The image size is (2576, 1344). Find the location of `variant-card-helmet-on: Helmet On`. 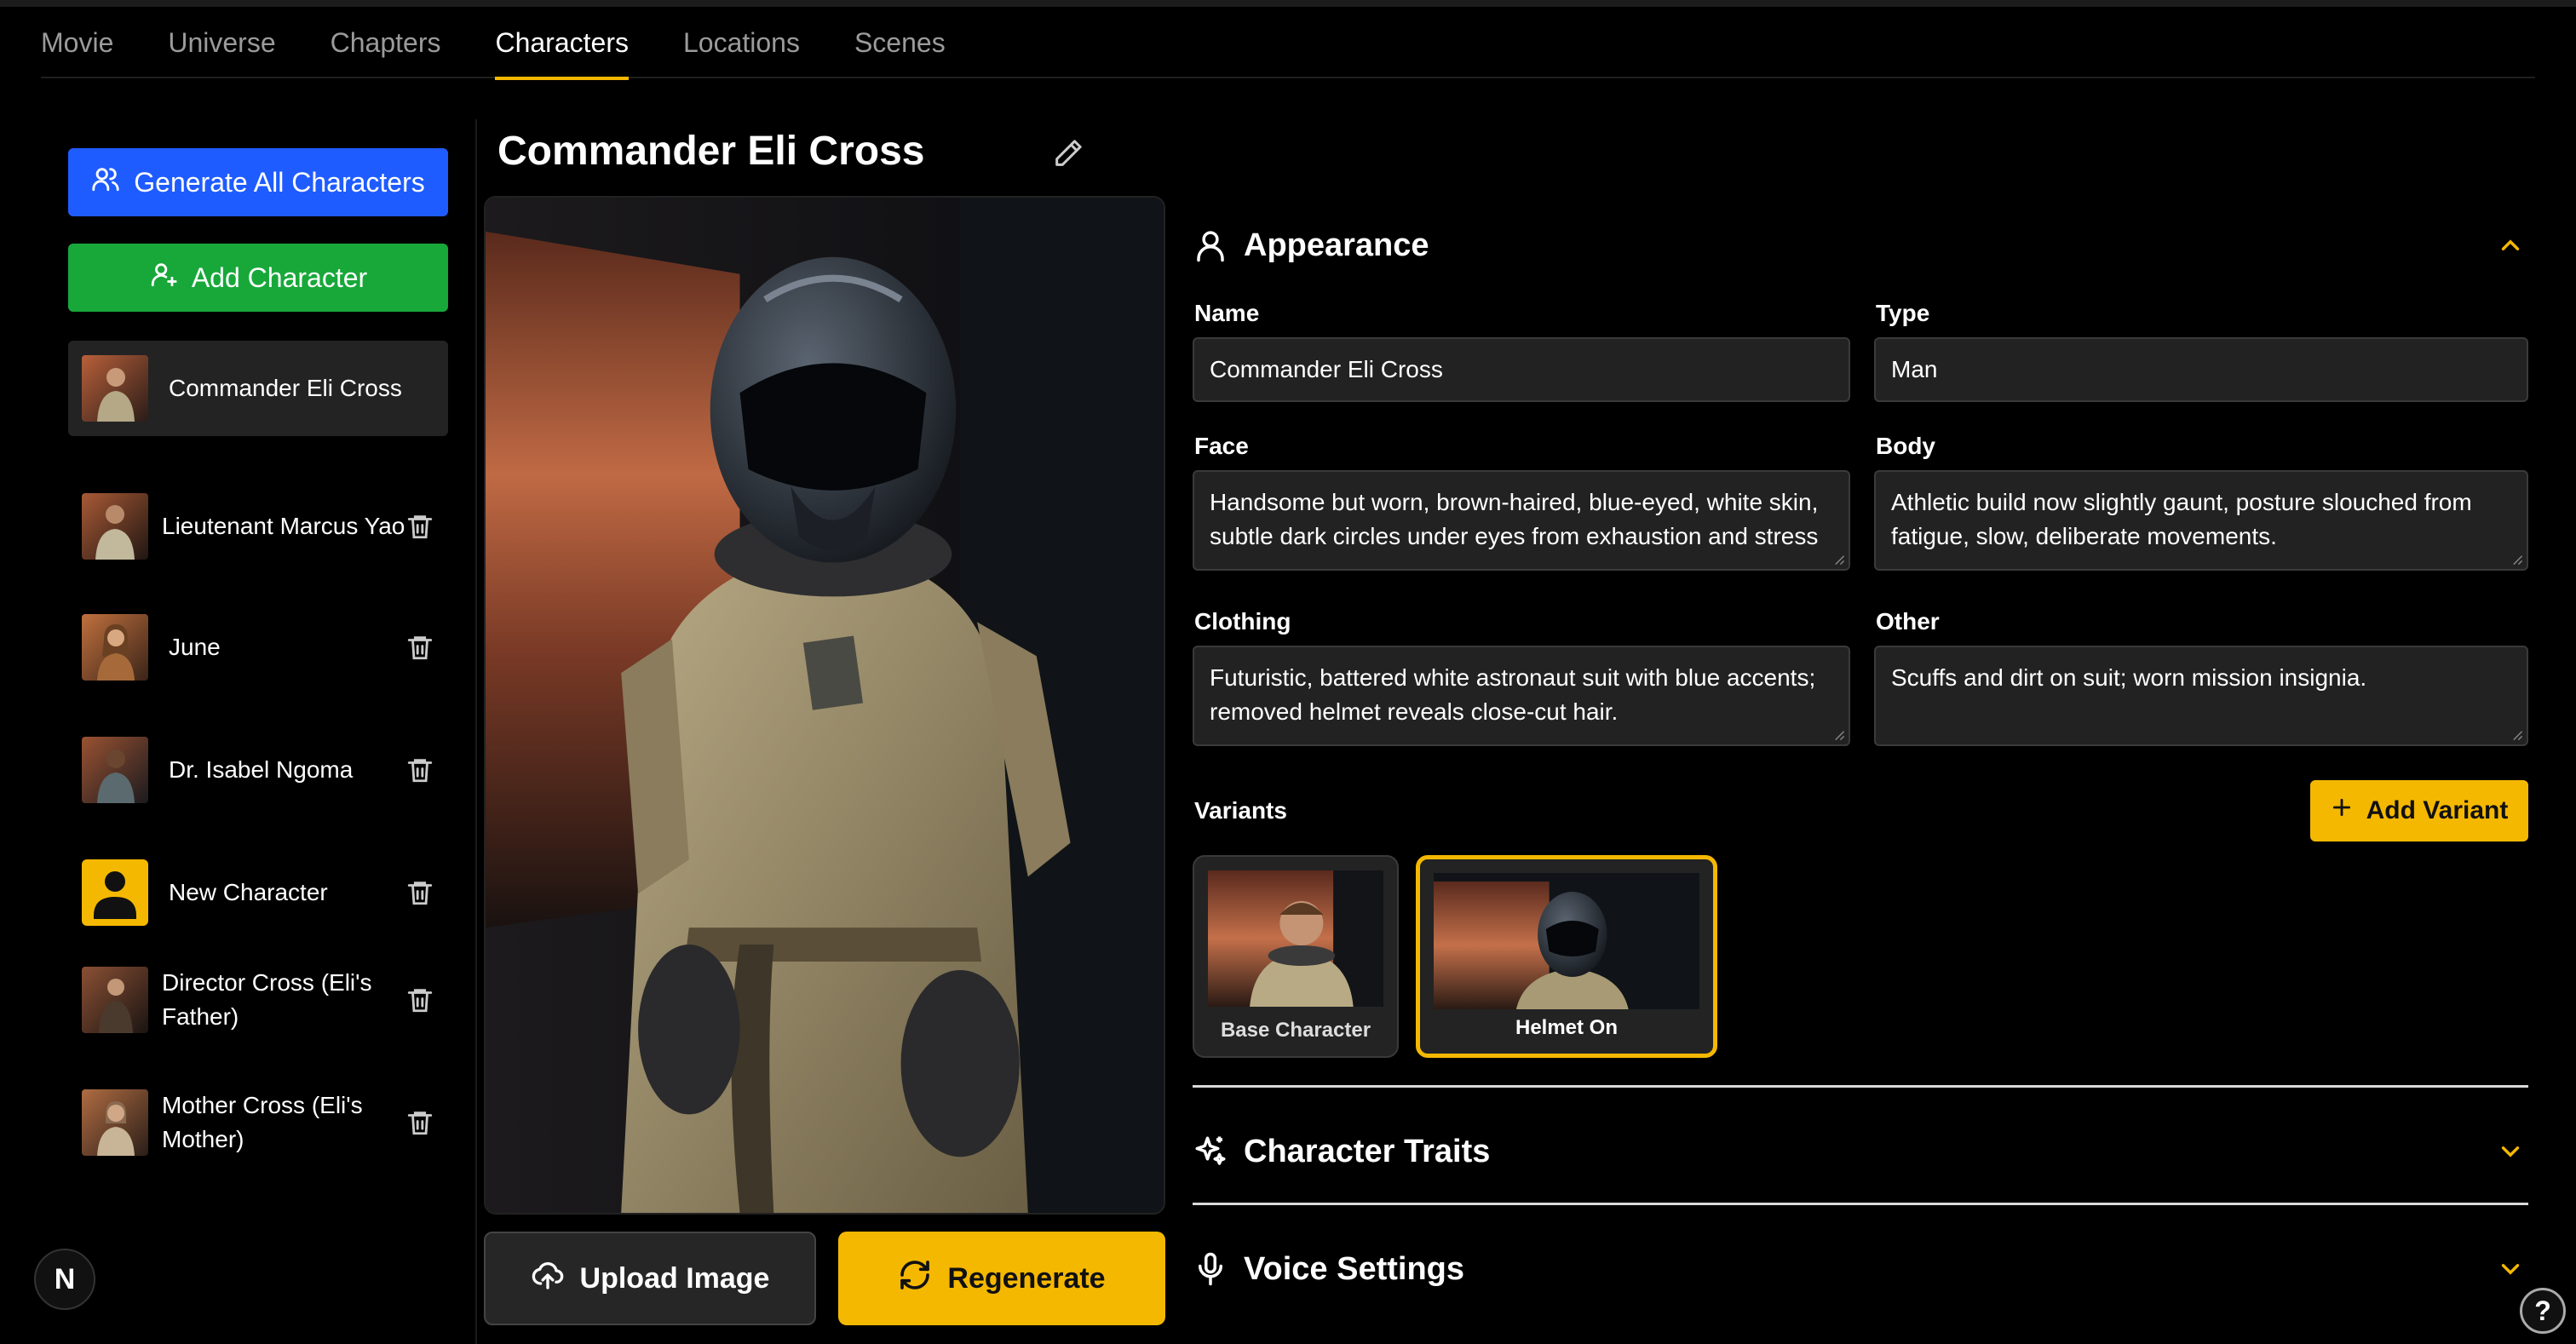

variant-card-helmet-on: Helmet On is located at coordinates (1566, 956).